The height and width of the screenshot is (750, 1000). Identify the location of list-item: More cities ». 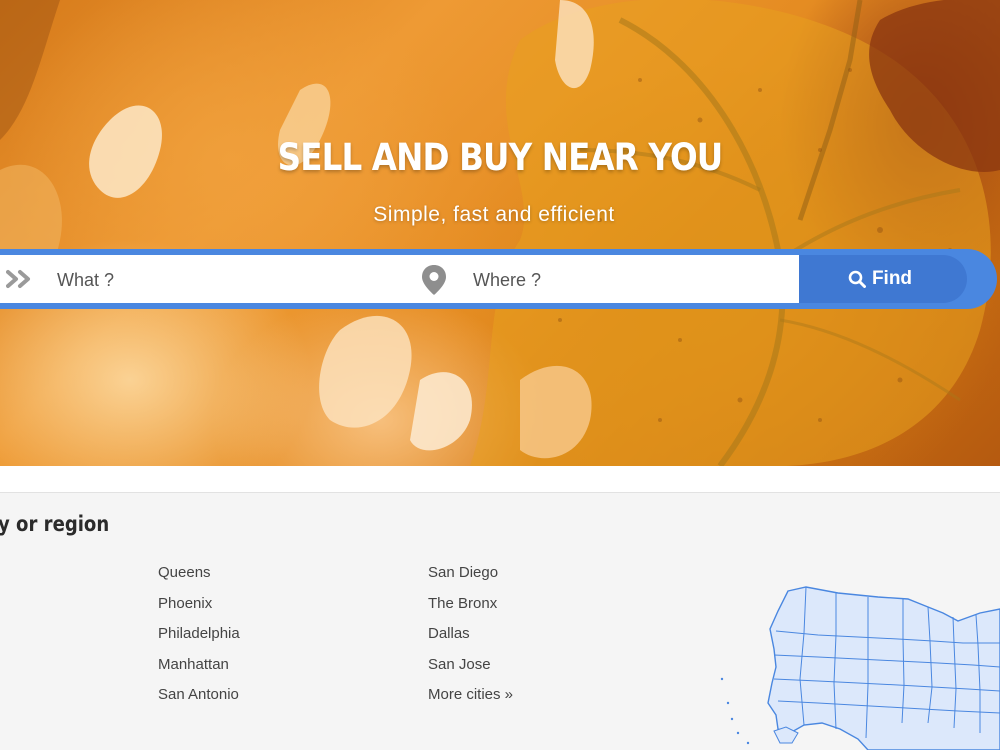
(470, 700).